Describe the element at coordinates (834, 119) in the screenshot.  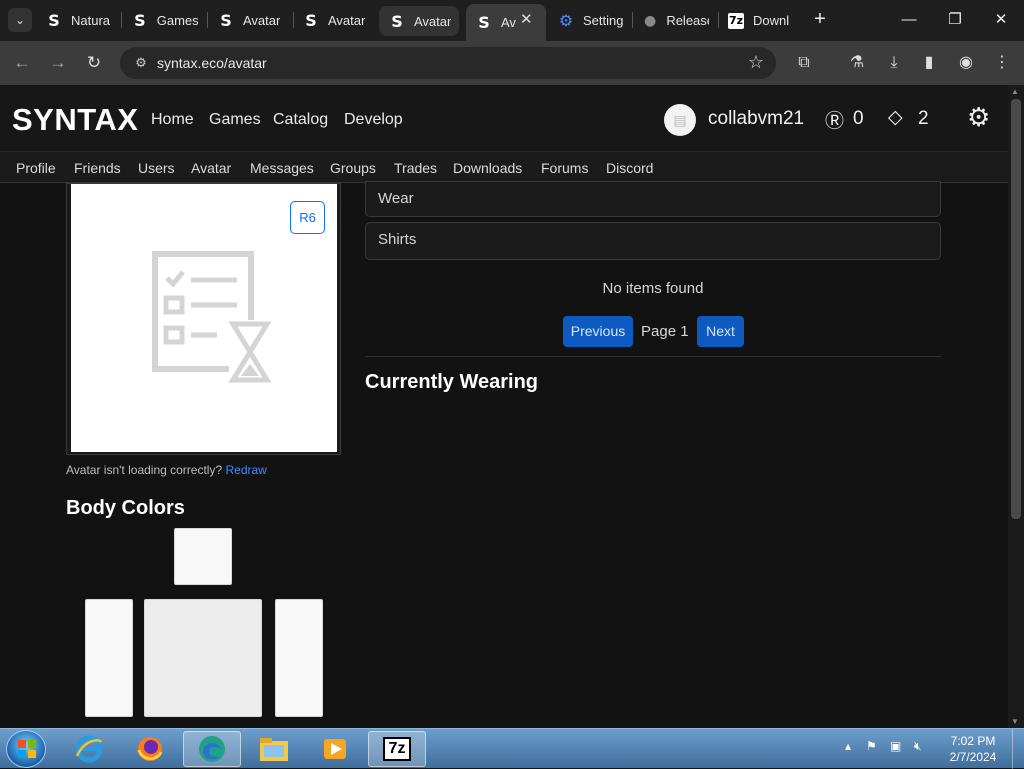
I see `robux-icon: Ⓡ` at that location.